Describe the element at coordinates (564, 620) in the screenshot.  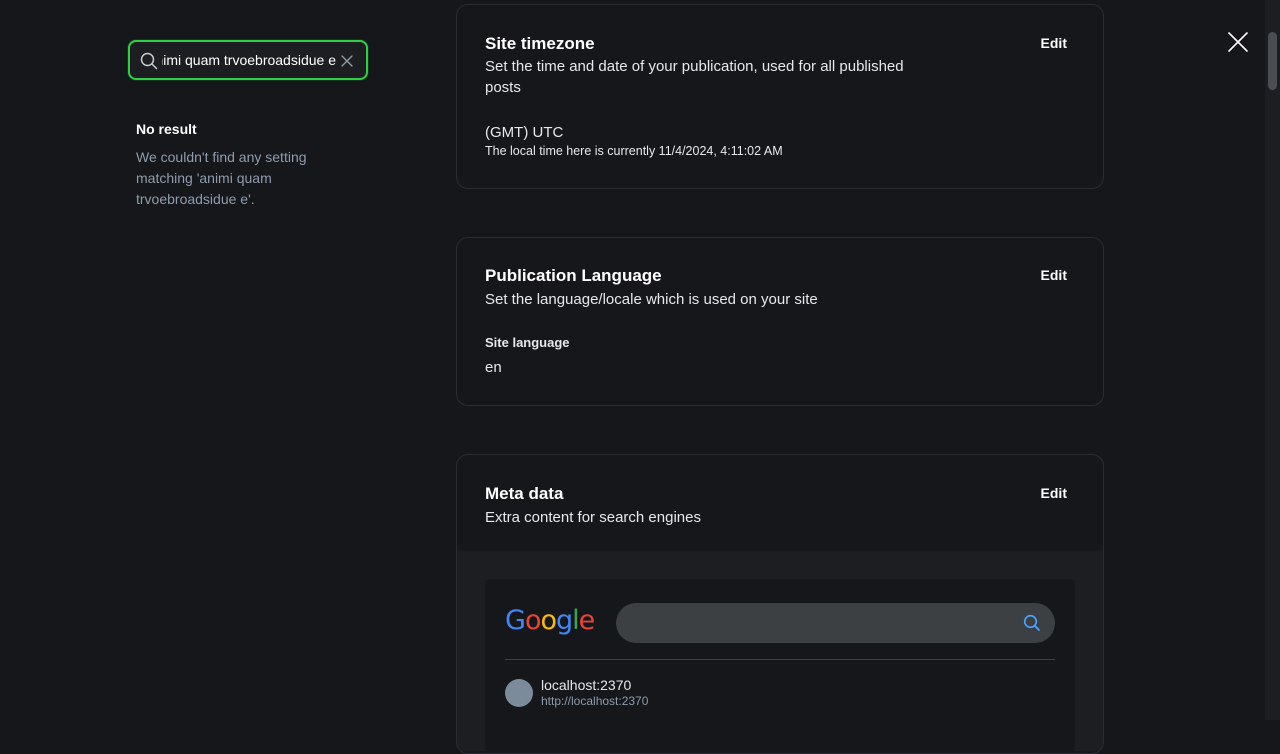
I see `google-logo-letter: g` at that location.